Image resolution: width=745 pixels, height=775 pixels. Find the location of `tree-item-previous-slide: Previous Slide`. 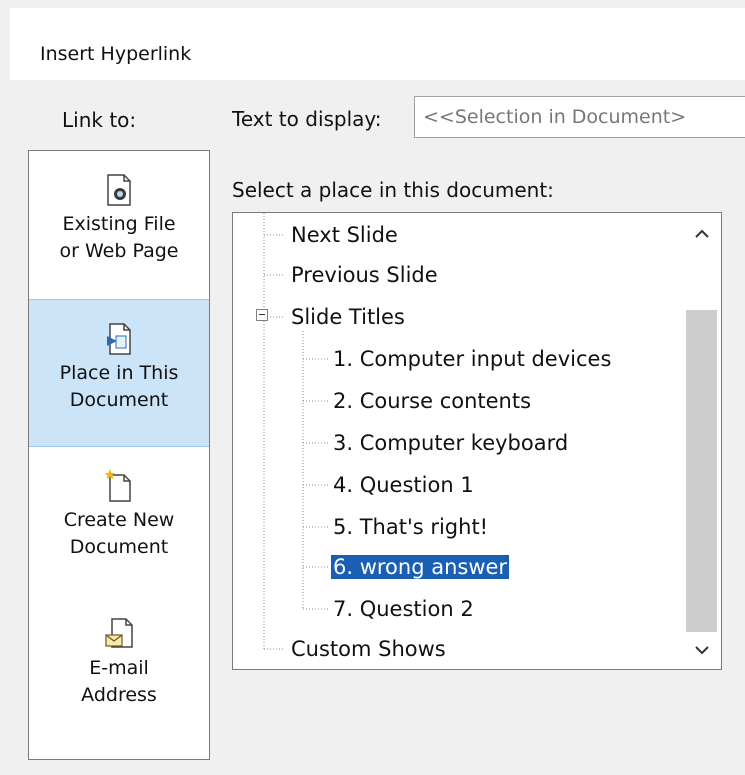

tree-item-previous-slide: Previous Slide is located at coordinates (364, 275).